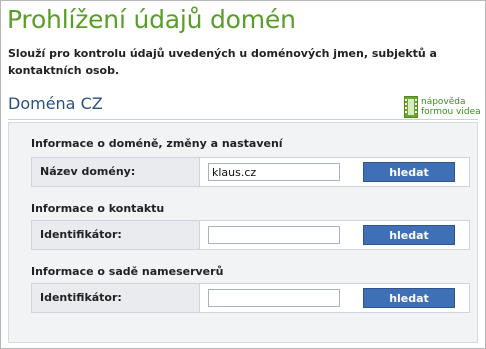  What do you see at coordinates (274, 172) in the screenshot?
I see `domain-name-input` at bounding box center [274, 172].